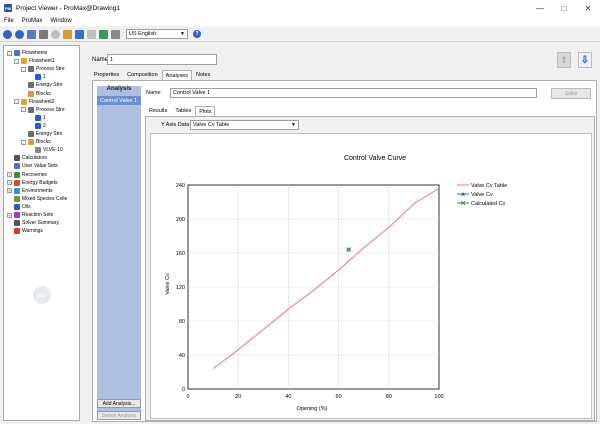 The image size is (600, 424). What do you see at coordinates (27, 53) in the screenshot?
I see `tree-item: - Flowsheets` at bounding box center [27, 53].